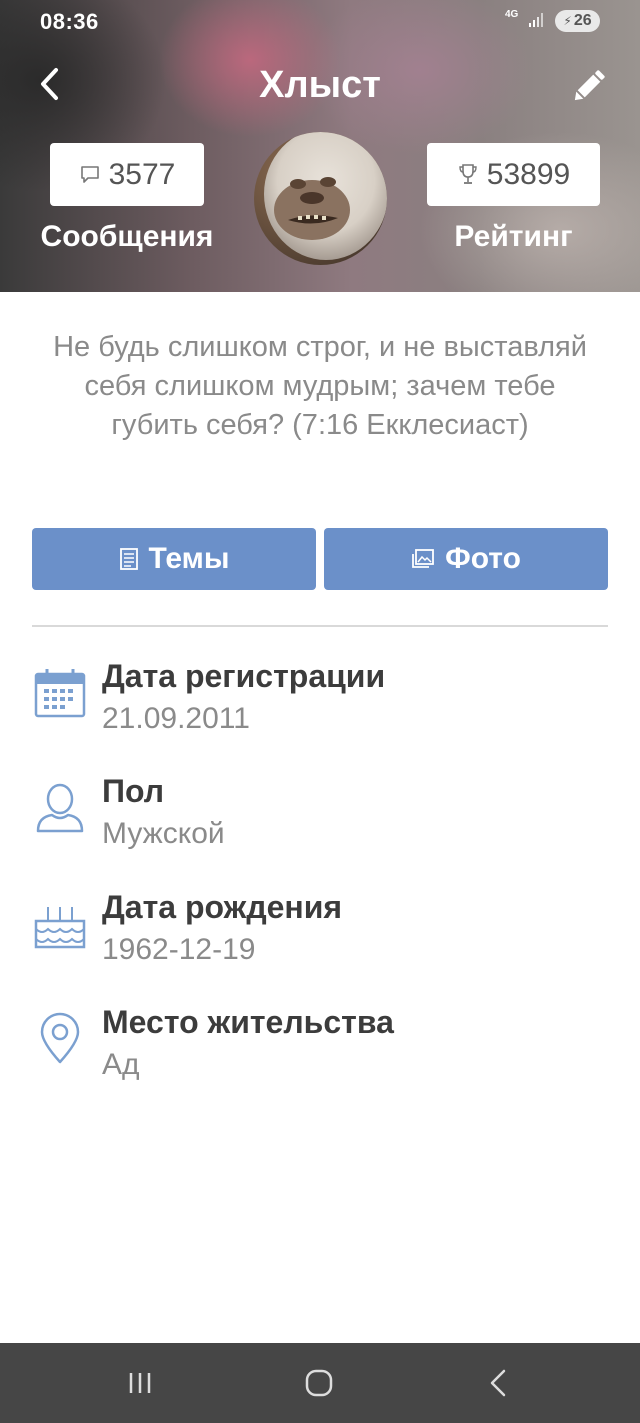  What do you see at coordinates (513, 236) in the screenshot?
I see `rating-label: Рейтинг` at bounding box center [513, 236].